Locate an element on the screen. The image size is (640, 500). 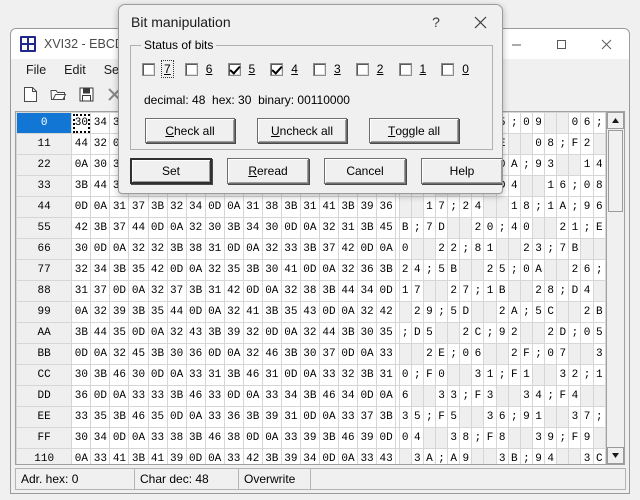
hex-byte-cell: 38 is located at coordinates (271, 207).